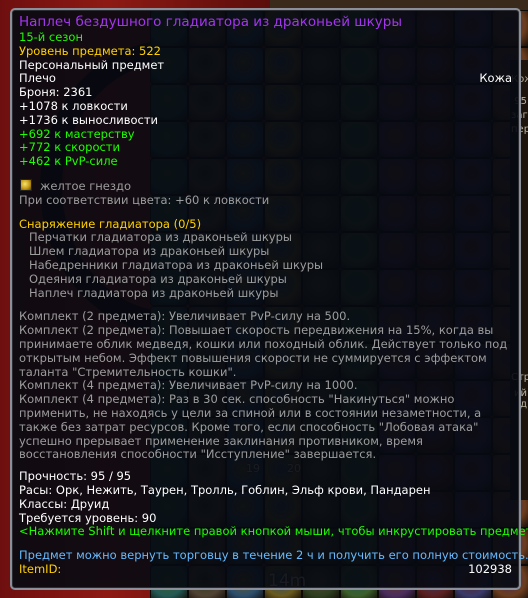  Describe the element at coordinates (265, 78) in the screenshot. I see `slot-row: Плечо Кожа` at that location.